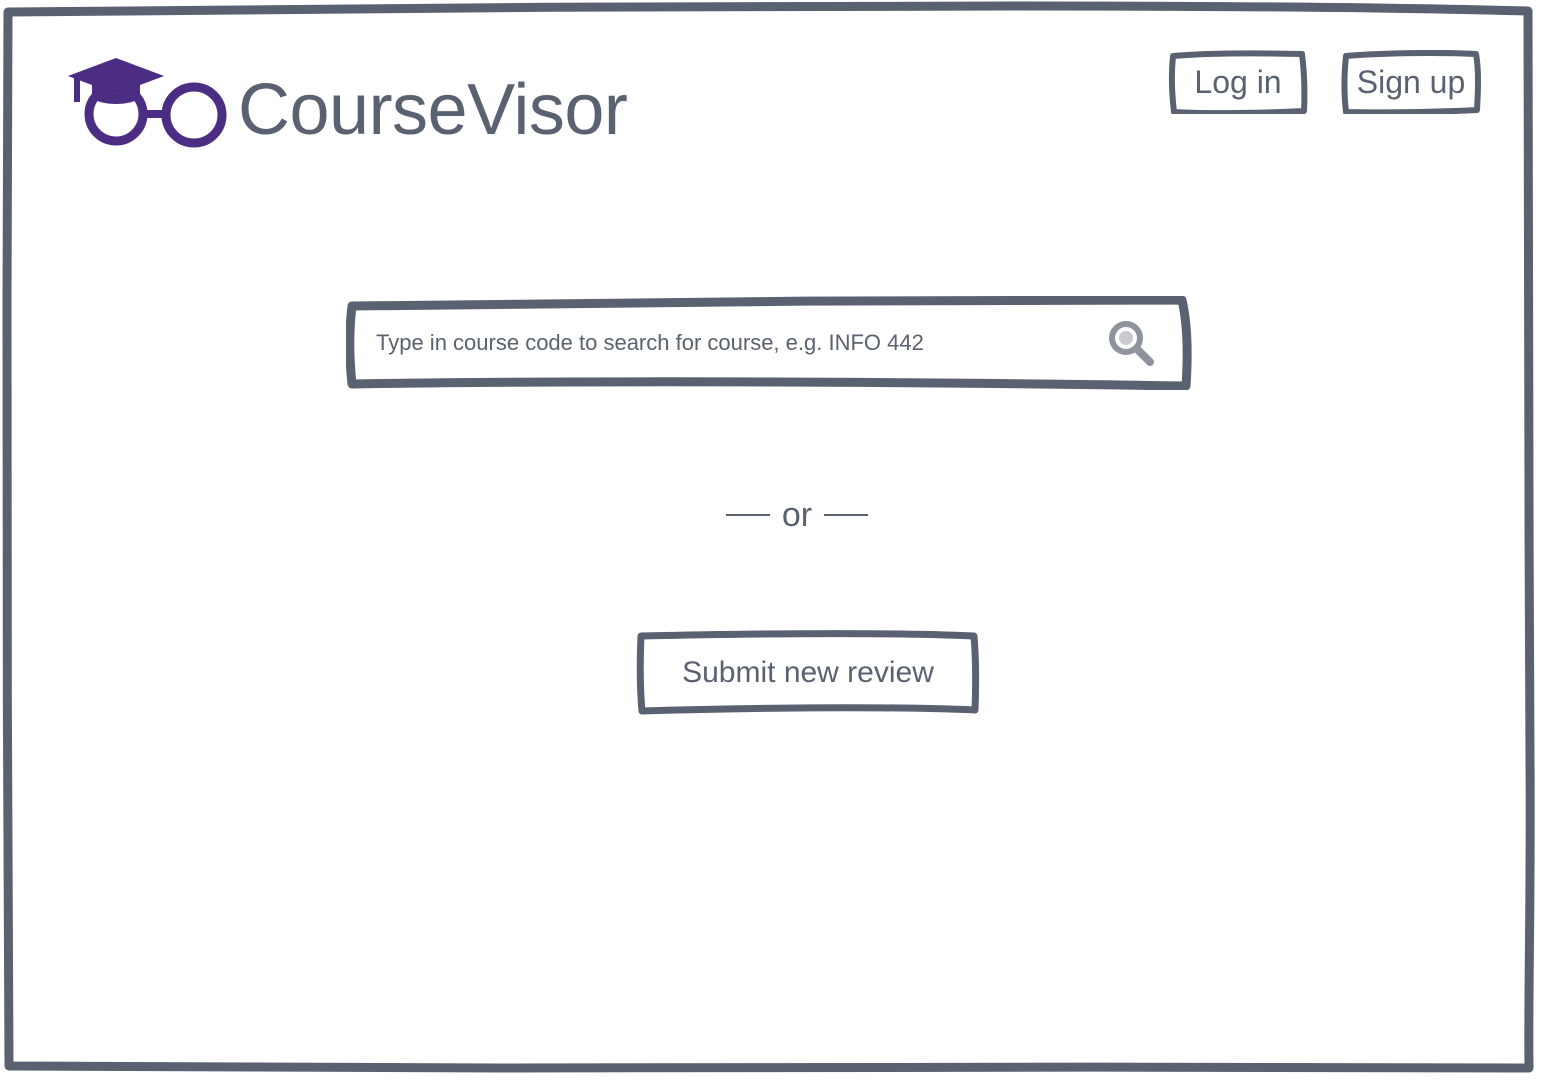 Image resolution: width=1542 pixels, height=1084 pixels. I want to click on search-icon, so click(1132, 344).